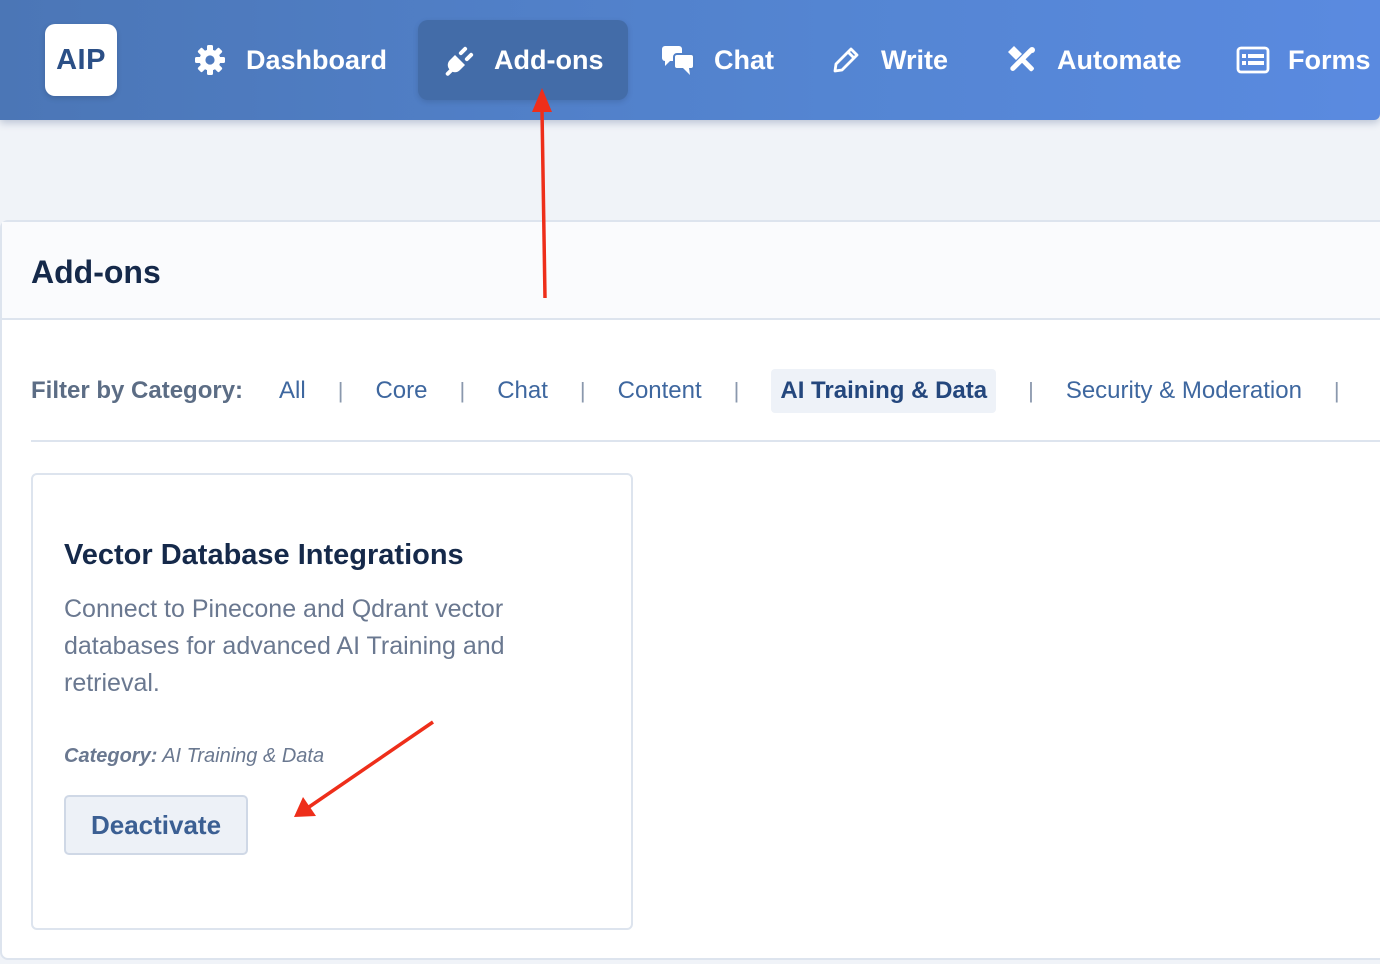 This screenshot has height=964, width=1380. I want to click on filter-content: Content, so click(660, 391).